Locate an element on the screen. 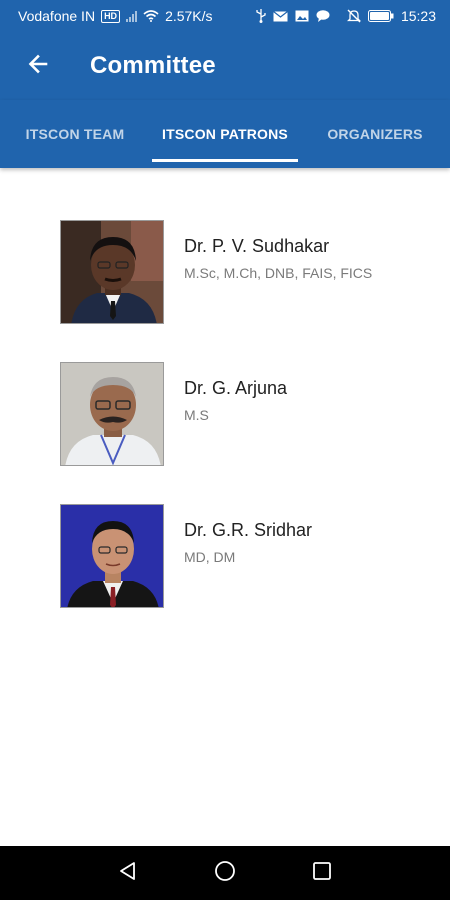 The width and height of the screenshot is (450, 900). nav-back-button is located at coordinates (128, 873).